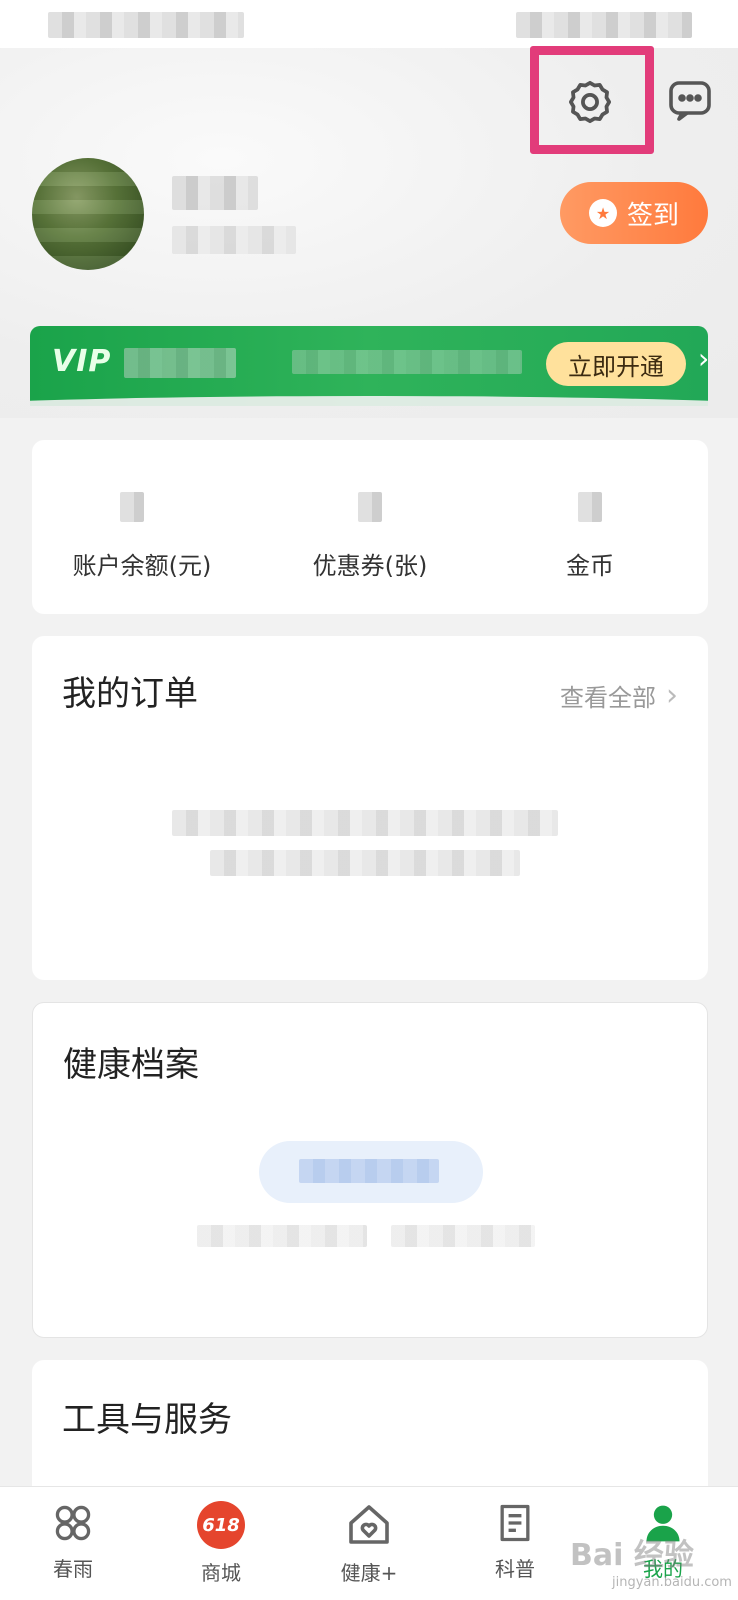  I want to click on document-icon, so click(515, 1523).